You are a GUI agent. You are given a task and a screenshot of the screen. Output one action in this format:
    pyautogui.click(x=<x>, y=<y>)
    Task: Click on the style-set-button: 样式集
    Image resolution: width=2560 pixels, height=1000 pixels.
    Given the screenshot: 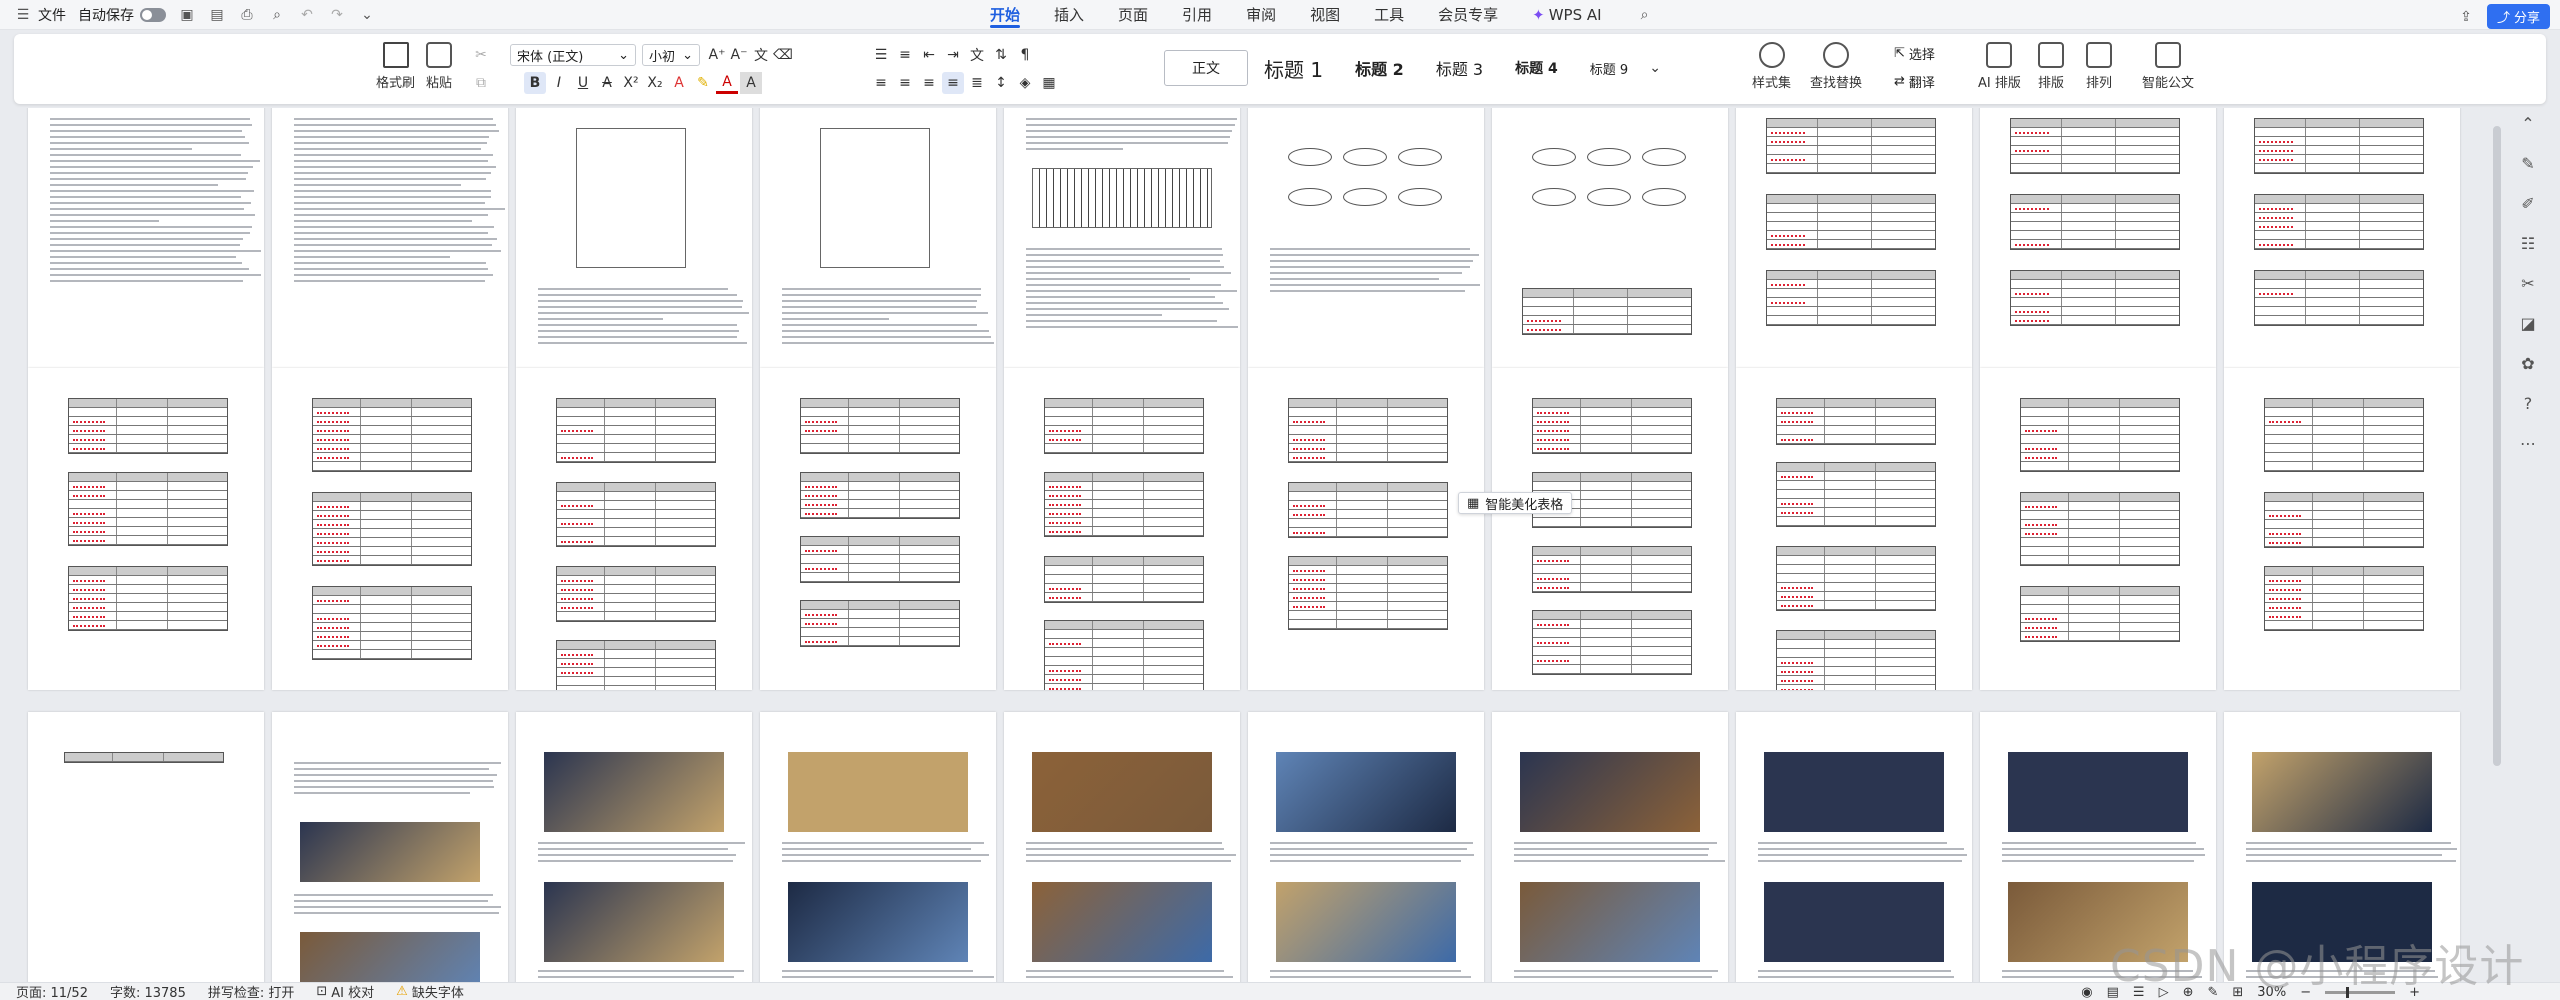 What is the action you would take?
    pyautogui.click(x=1771, y=66)
    